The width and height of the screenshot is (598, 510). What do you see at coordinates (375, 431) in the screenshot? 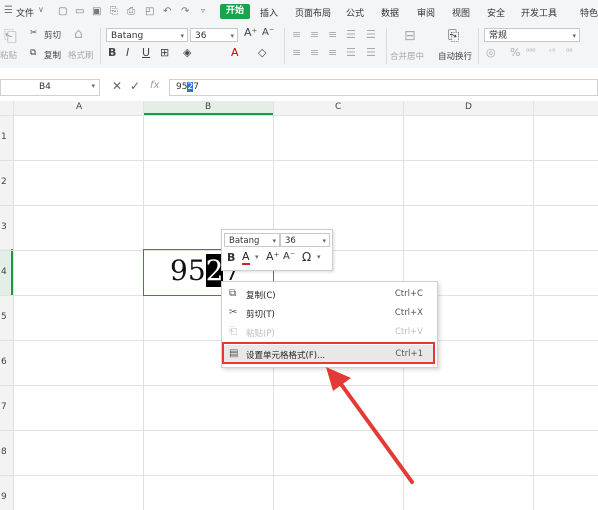
I see `arrow-shaft` at bounding box center [375, 431].